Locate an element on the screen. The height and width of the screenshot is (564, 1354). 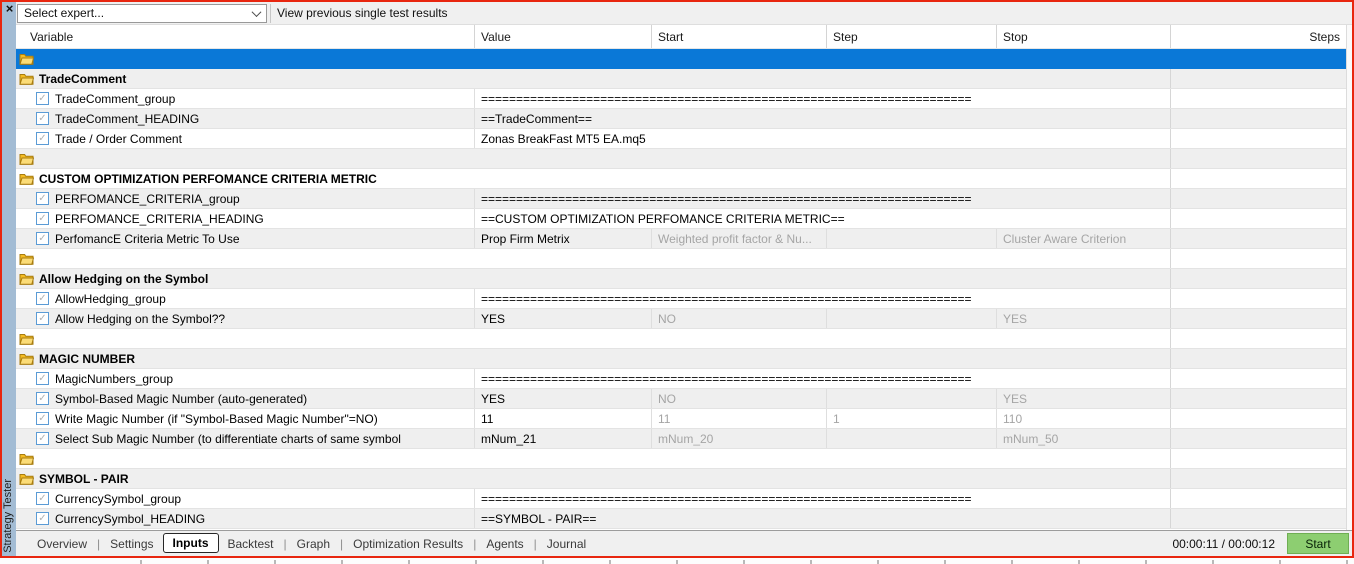
param-row: ✓ Allow Hedging on the Symbol?? YES NO YES is located at coordinates (681, 319).